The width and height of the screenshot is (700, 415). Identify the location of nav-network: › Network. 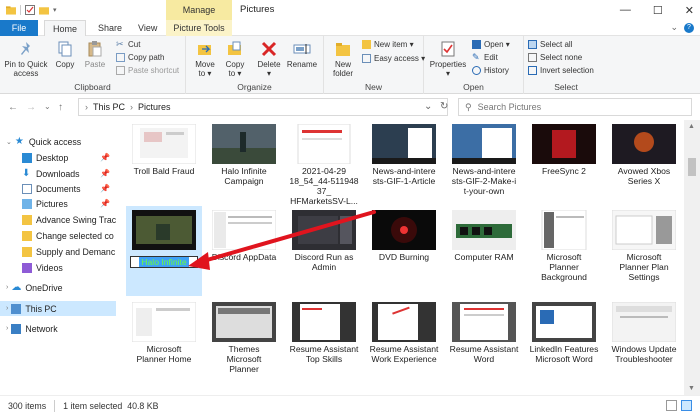
(58, 328).